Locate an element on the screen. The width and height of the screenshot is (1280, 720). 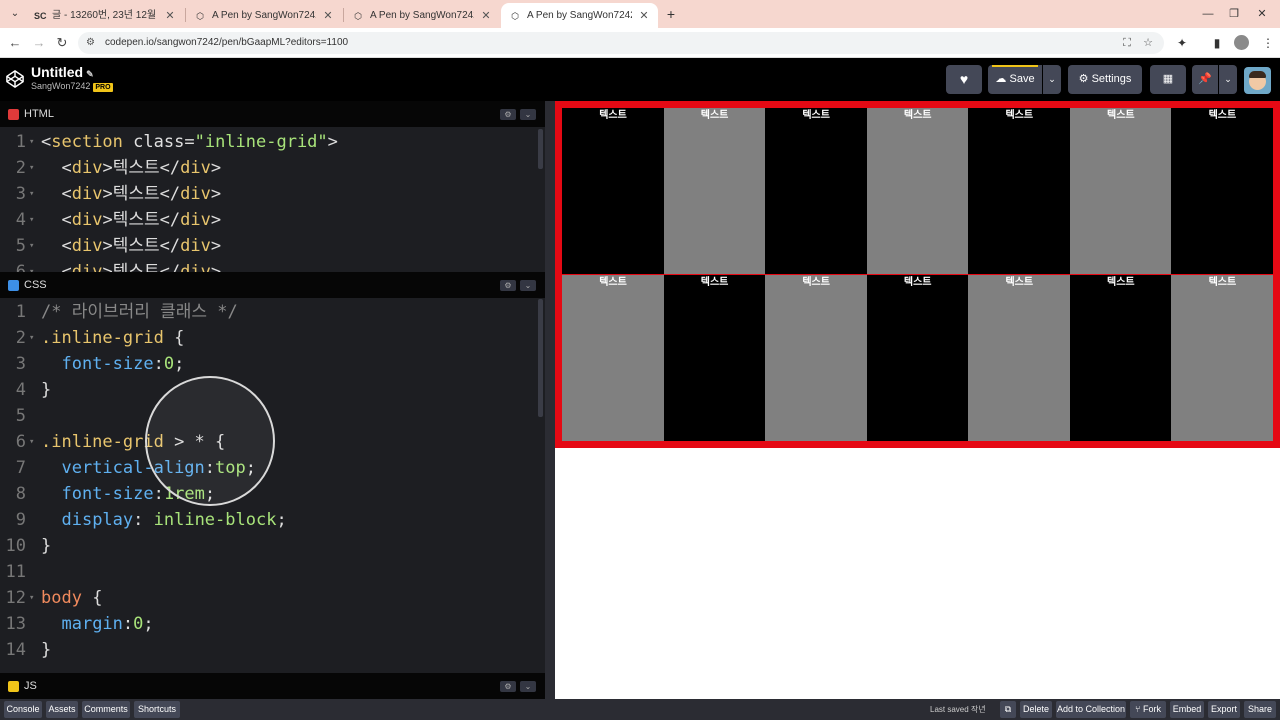
js-collapse-icon: ⌄ is located at coordinates (528, 686).